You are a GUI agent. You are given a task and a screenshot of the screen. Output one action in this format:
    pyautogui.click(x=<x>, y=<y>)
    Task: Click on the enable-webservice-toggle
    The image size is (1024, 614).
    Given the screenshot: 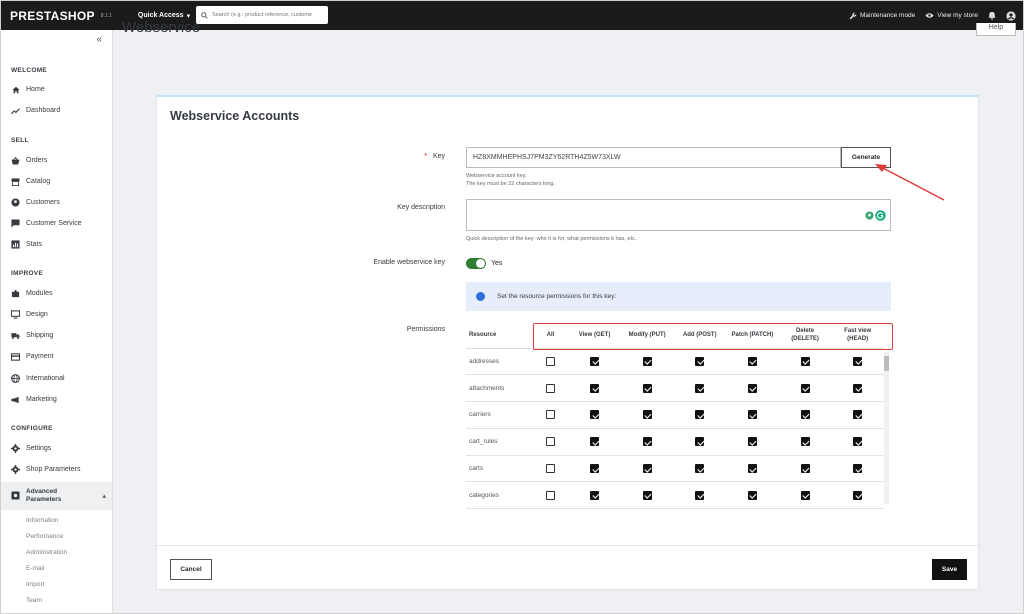 What is the action you would take?
    pyautogui.click(x=476, y=263)
    